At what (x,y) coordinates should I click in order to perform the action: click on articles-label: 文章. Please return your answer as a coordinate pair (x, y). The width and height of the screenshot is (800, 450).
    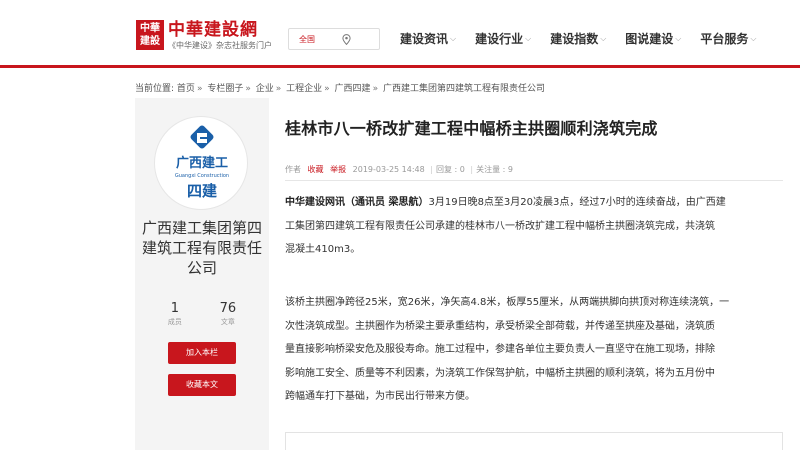
    Looking at the image, I should click on (227, 322).